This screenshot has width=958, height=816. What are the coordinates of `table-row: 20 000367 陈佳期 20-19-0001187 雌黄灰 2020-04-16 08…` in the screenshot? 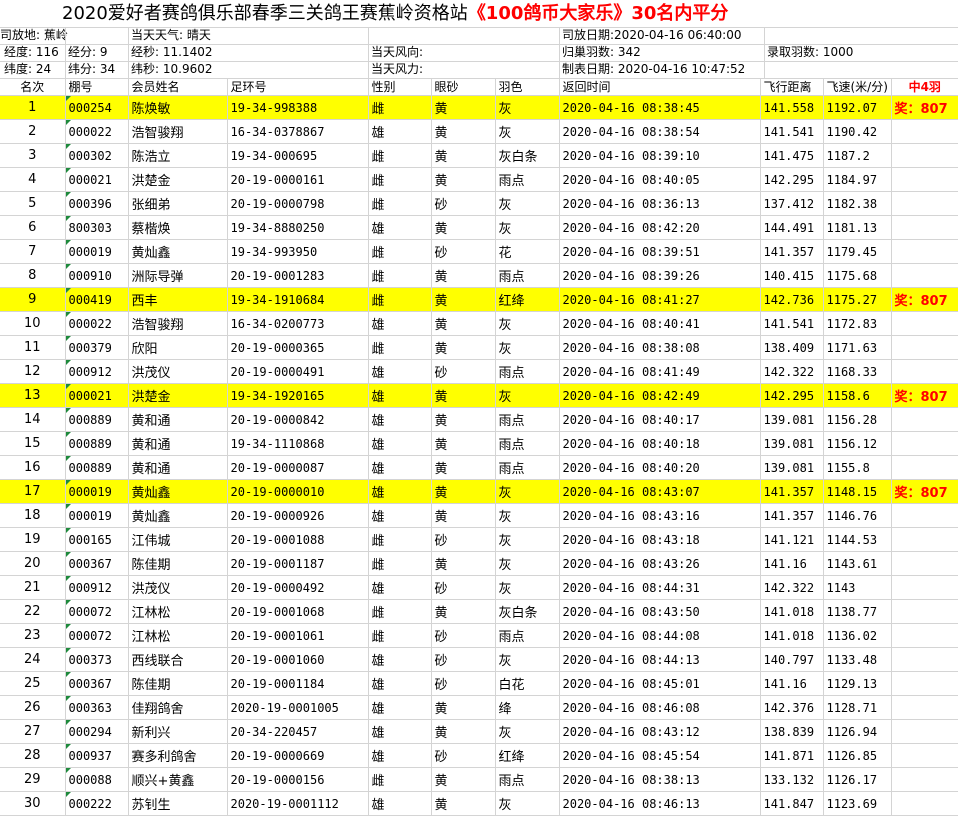 It's located at (479, 563).